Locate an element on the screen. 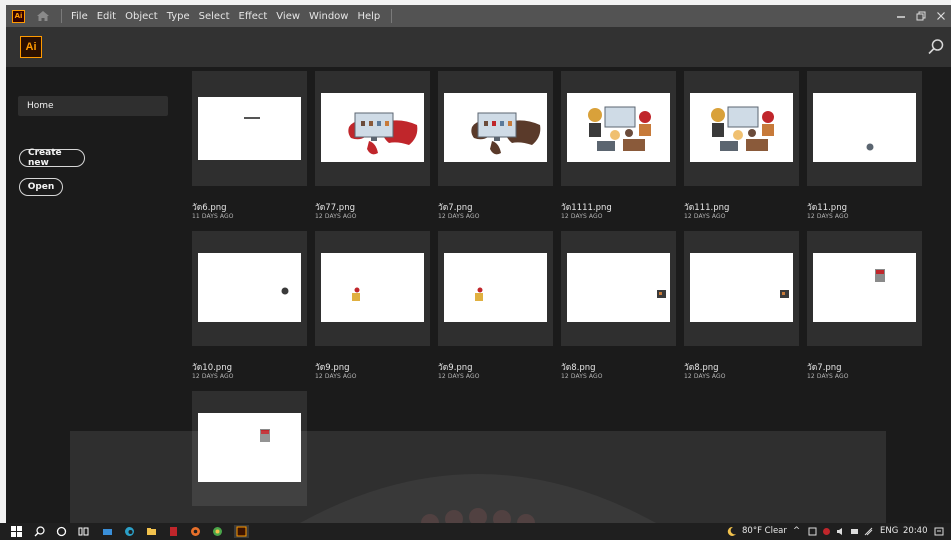  weather-status: 80°F Clear is located at coordinates (764, 531).